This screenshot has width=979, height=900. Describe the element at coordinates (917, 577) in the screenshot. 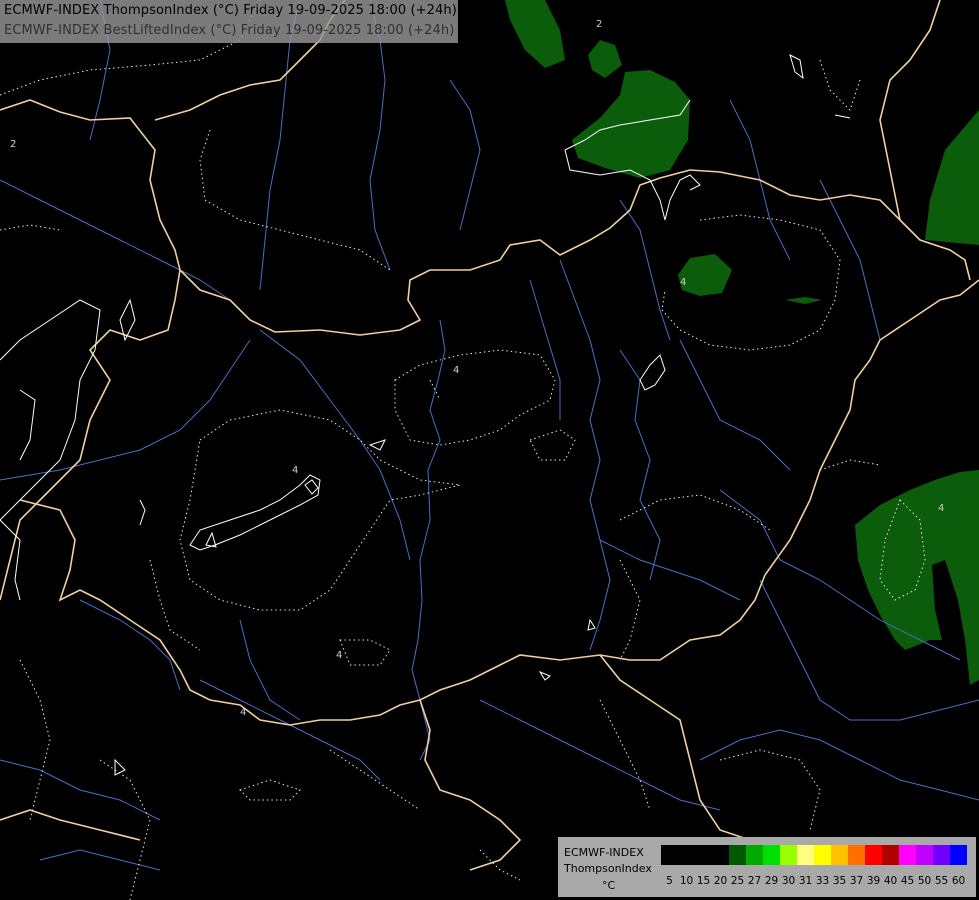

I see `shade-area-southeast` at that location.